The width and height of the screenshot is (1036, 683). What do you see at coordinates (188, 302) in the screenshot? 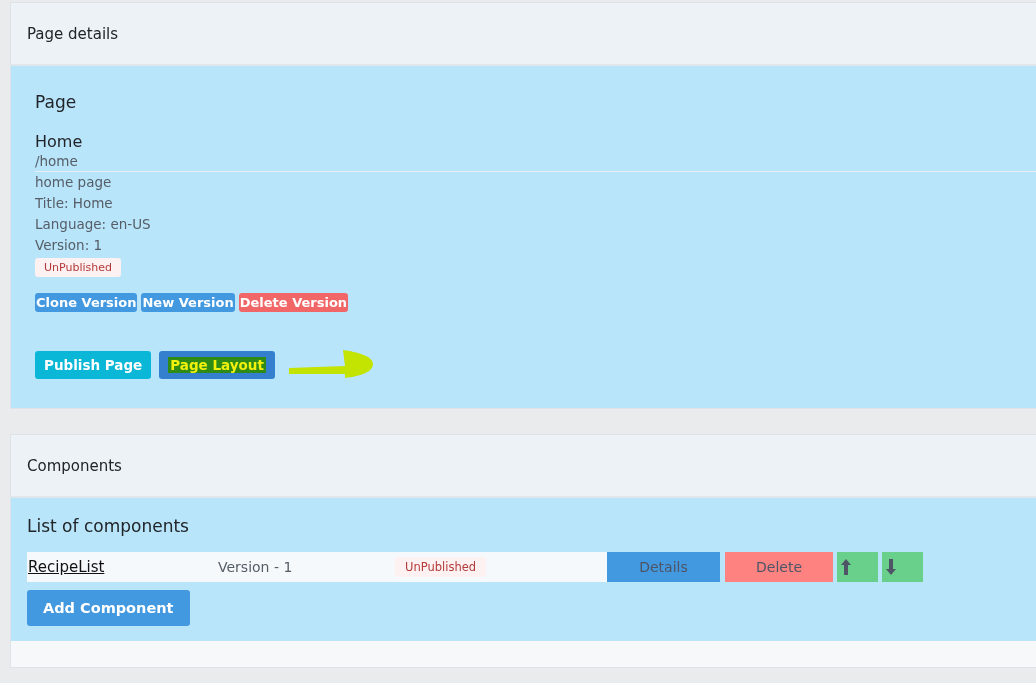
I see `version-button: New Version` at bounding box center [188, 302].